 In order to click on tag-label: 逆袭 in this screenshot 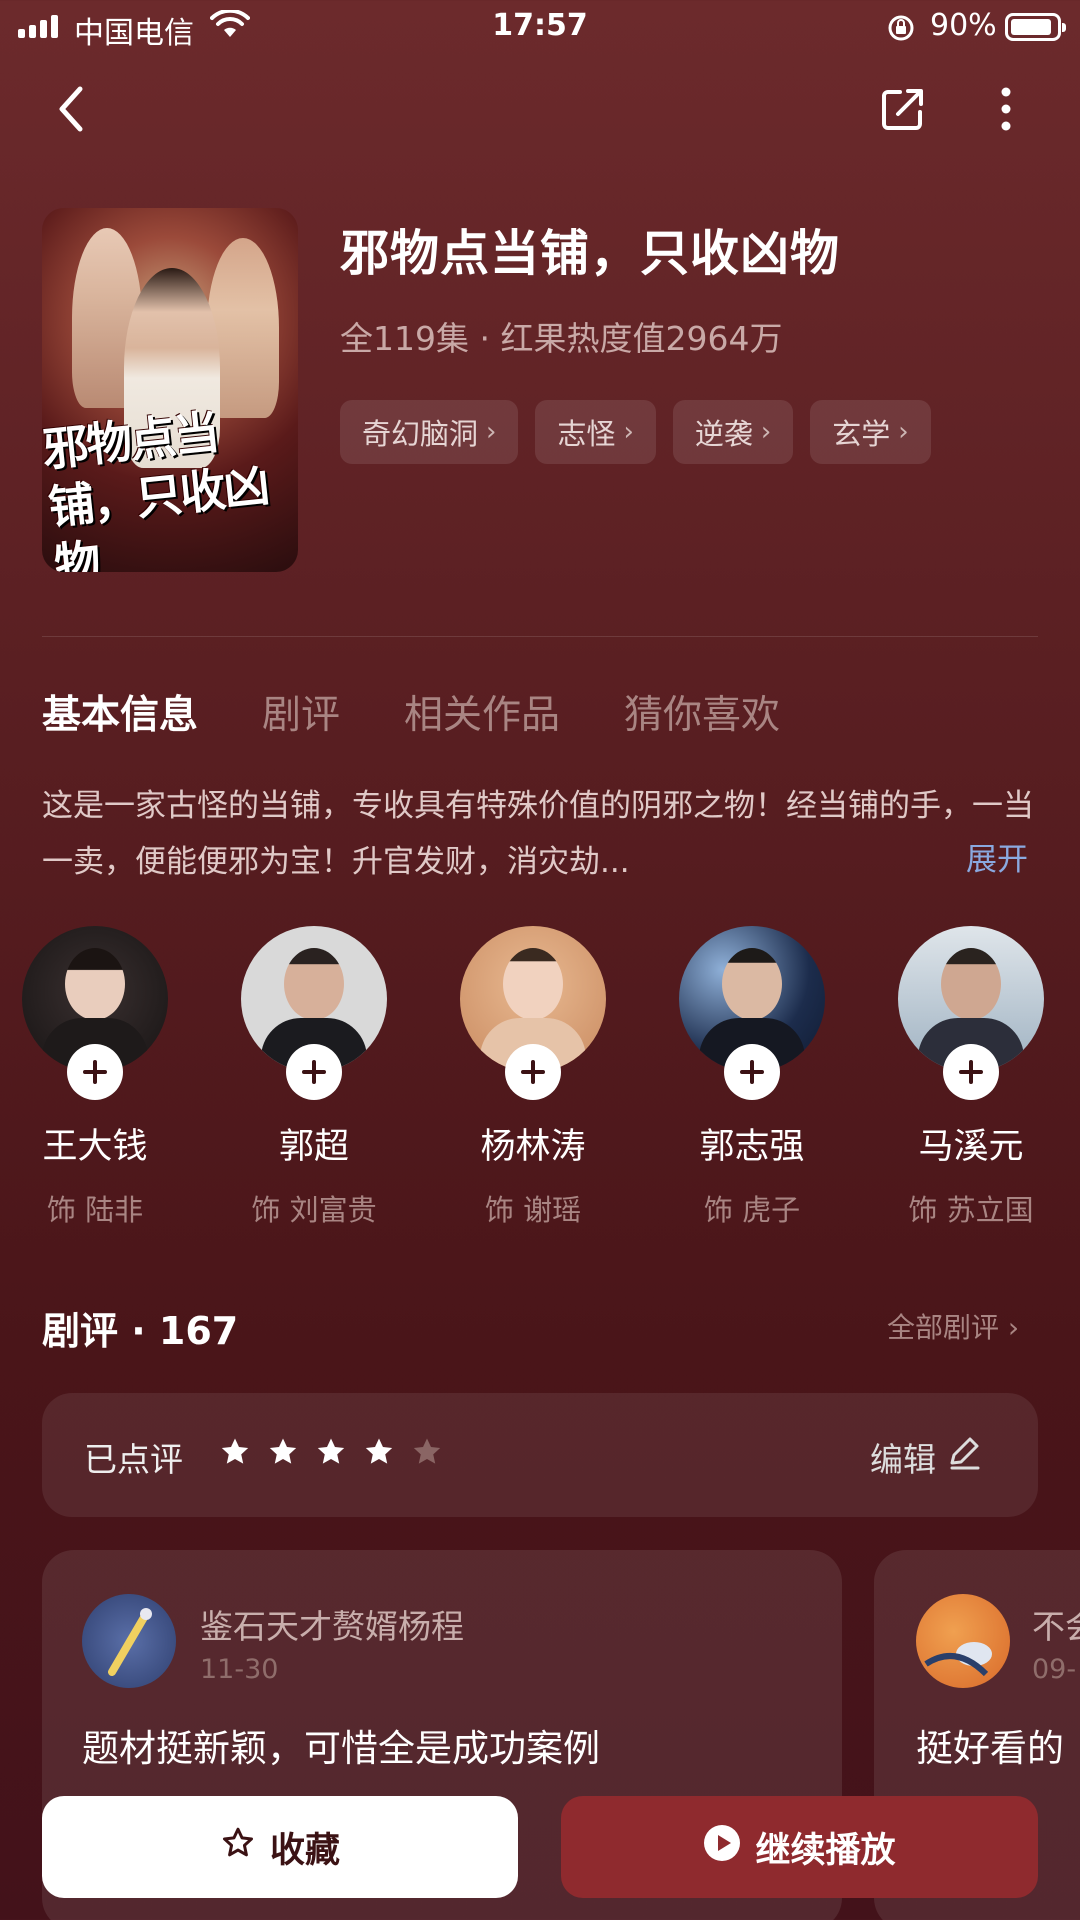, I will do `click(723, 434)`.